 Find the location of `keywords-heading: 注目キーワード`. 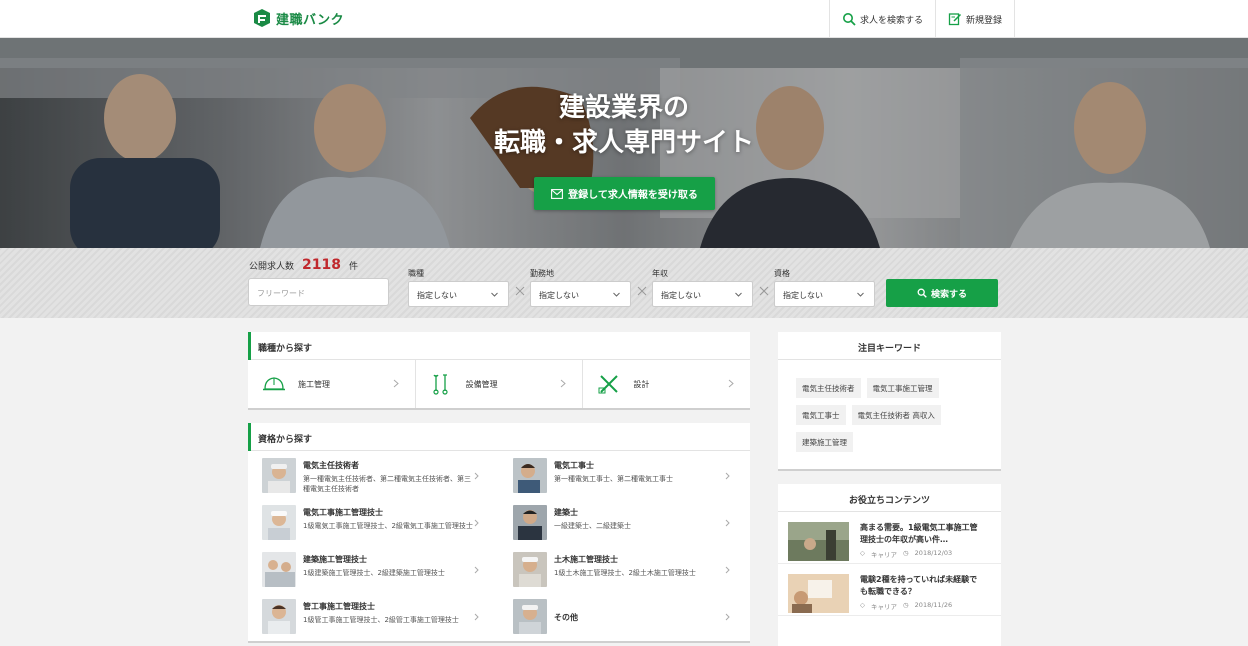

keywords-heading: 注目キーワード is located at coordinates (889, 346).